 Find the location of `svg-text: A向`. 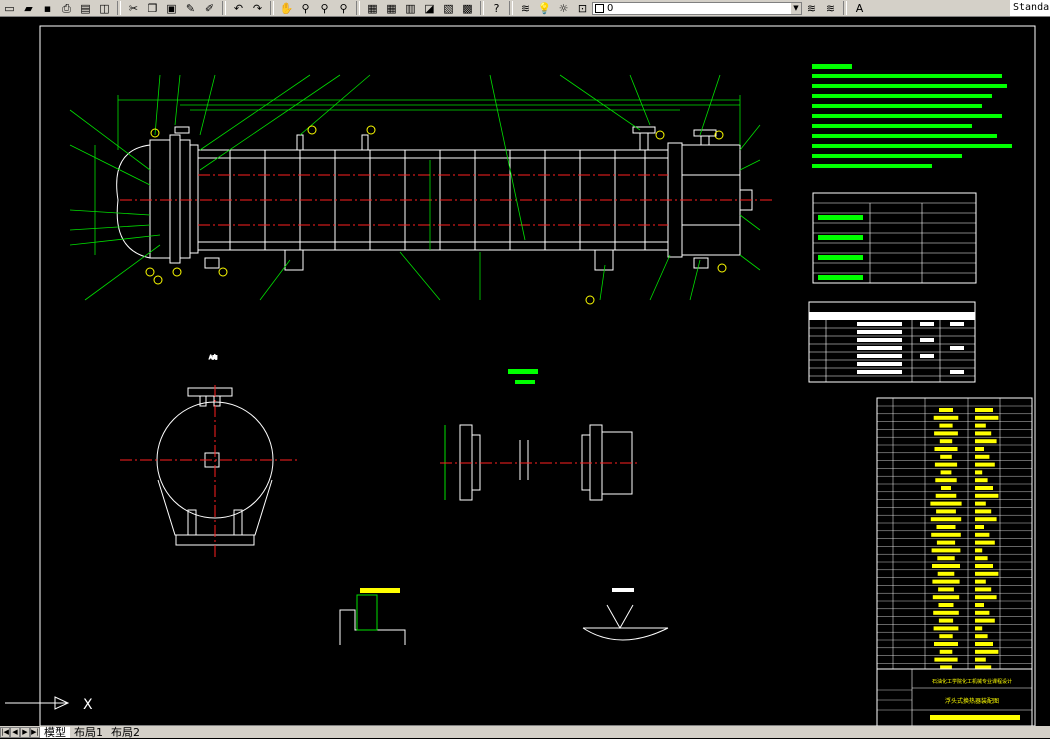

svg-text: A向 is located at coordinates (213, 357).